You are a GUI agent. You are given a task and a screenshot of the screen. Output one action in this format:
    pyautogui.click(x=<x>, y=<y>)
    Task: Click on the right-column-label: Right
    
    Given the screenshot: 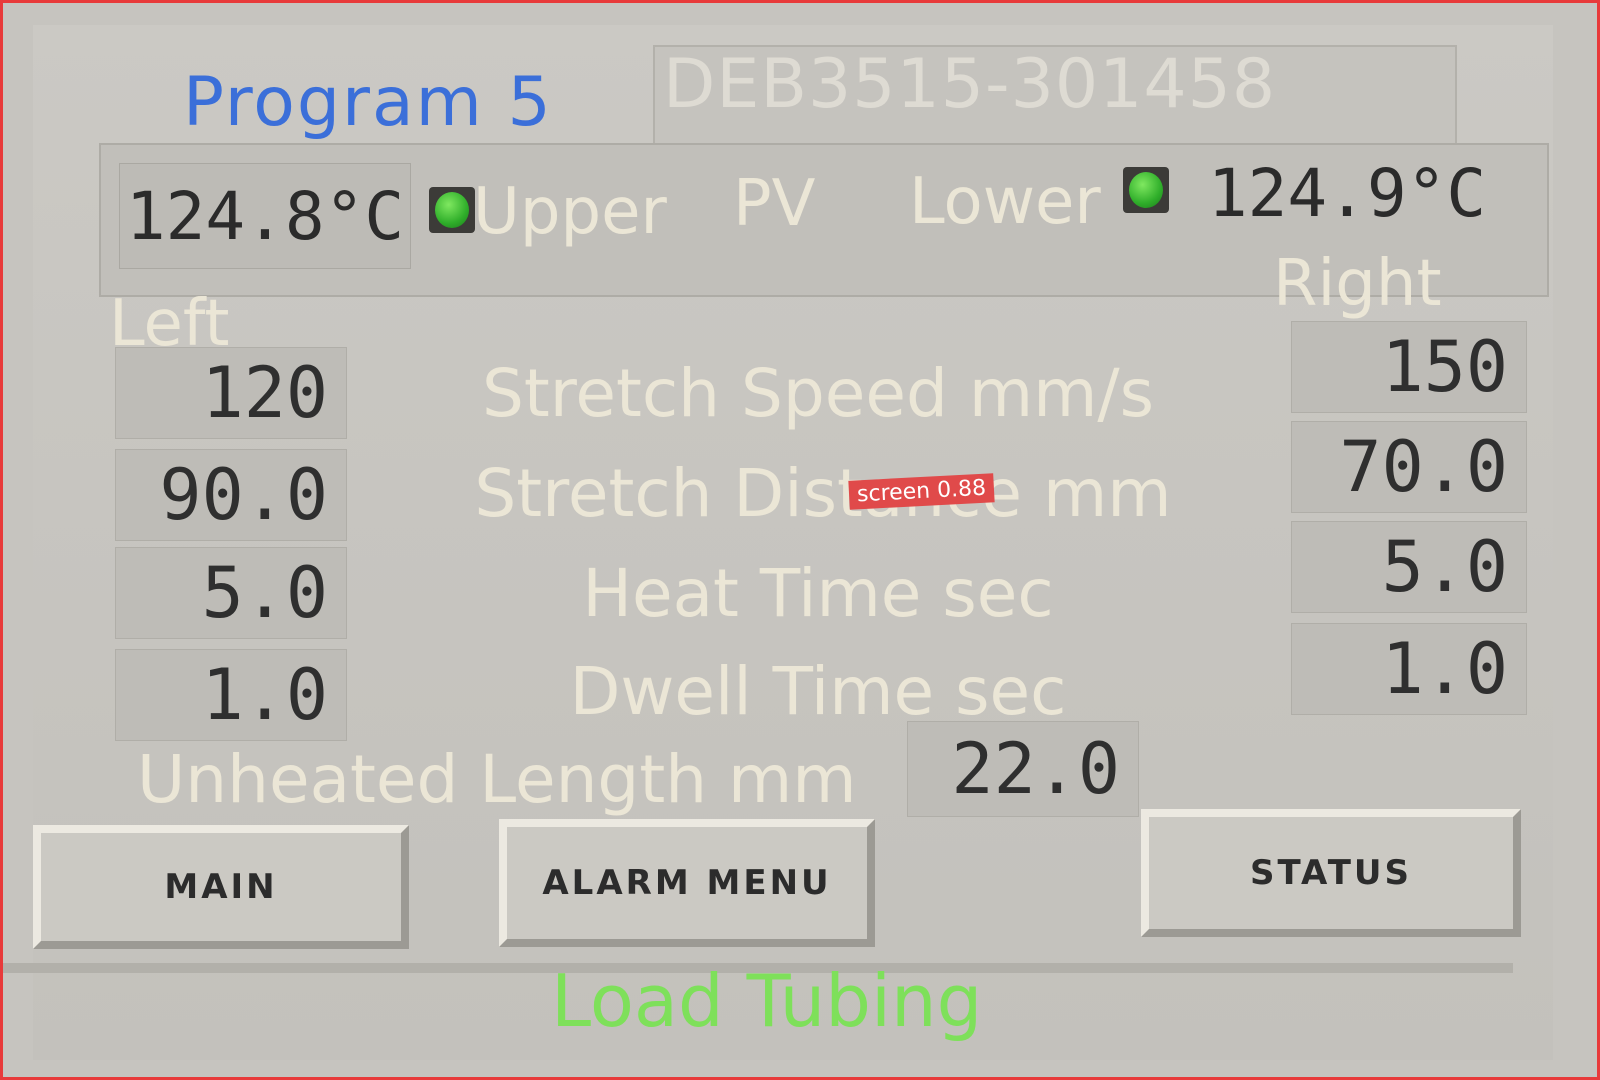 What is the action you would take?
    pyautogui.click(x=1357, y=284)
    